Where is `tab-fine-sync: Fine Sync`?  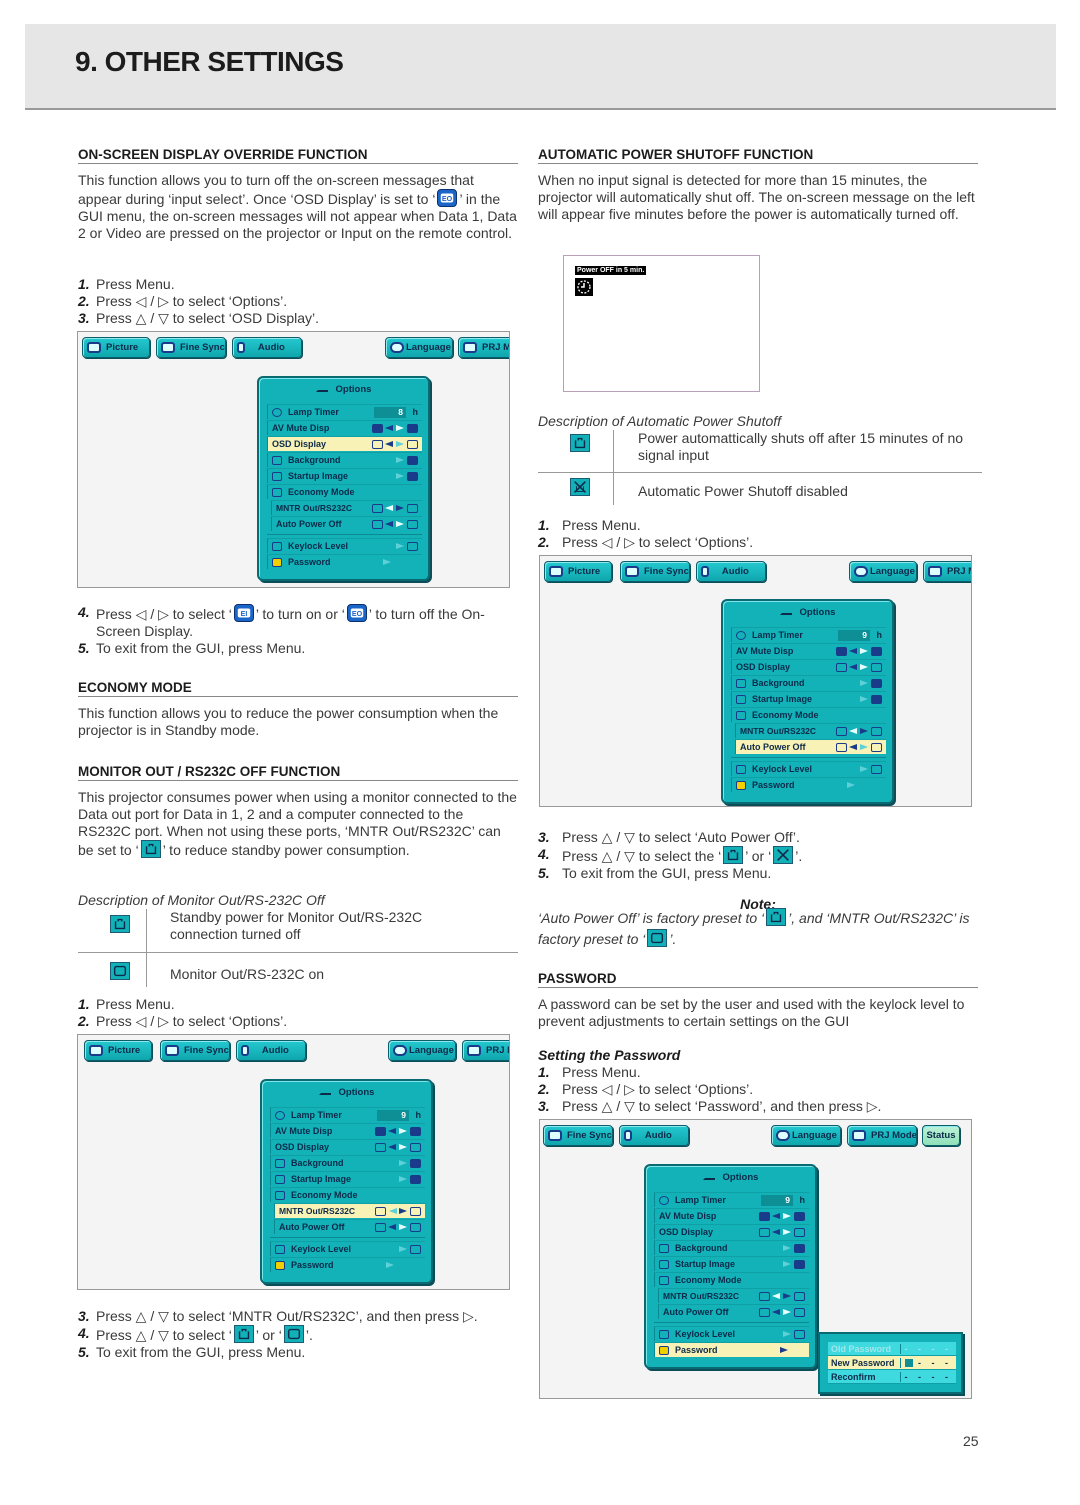 tab-fine-sync: Fine Sync is located at coordinates (655, 571).